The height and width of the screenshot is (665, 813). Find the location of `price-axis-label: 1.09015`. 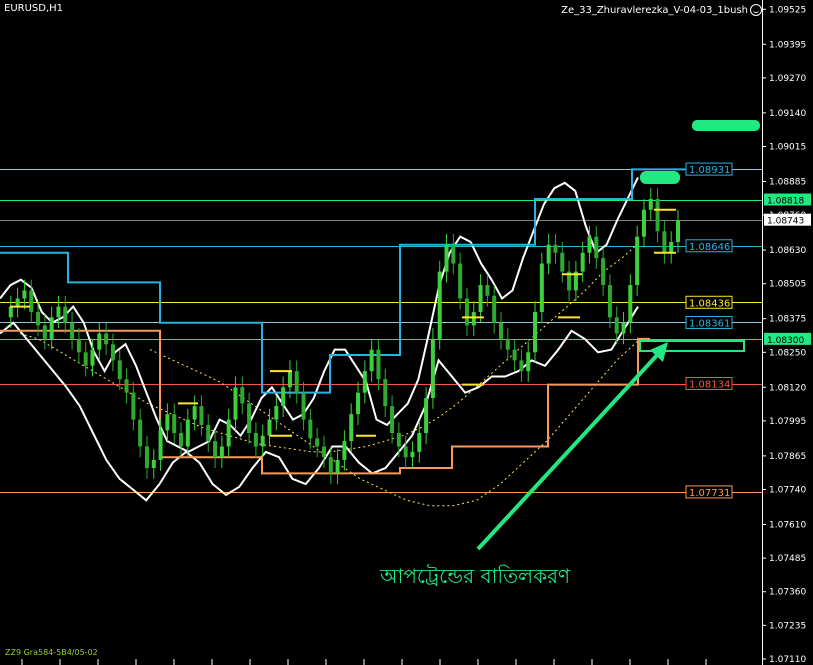

price-axis-label: 1.09015 is located at coordinates (787, 148).